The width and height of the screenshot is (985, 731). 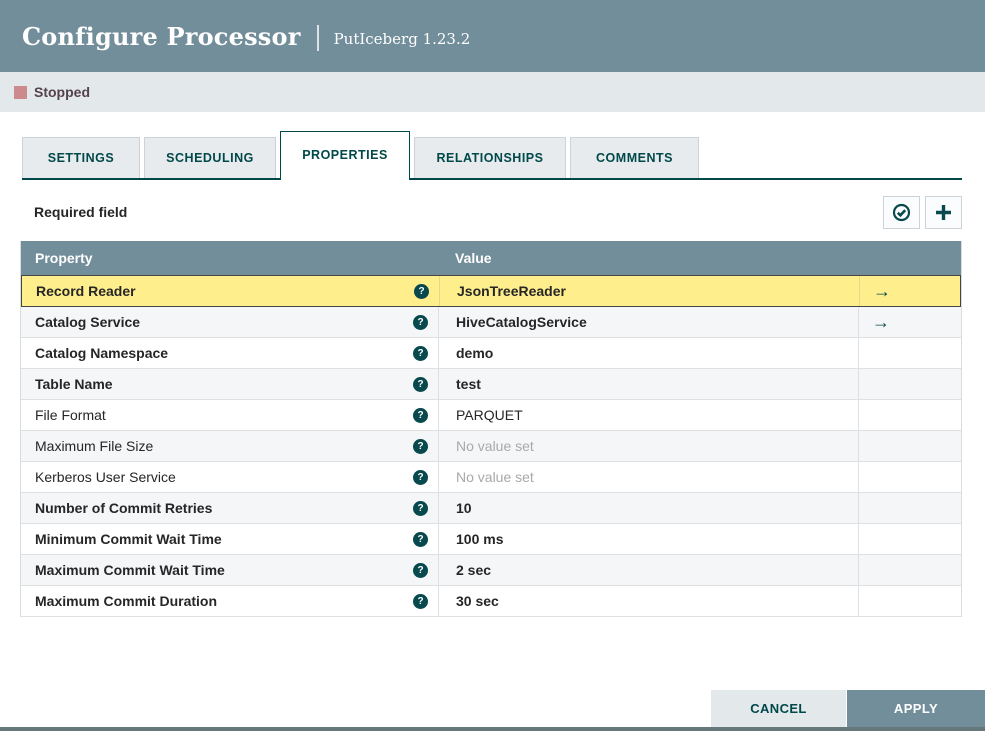 I want to click on table-row: Record Reader? JsonTreeReader →, so click(x=491, y=291).